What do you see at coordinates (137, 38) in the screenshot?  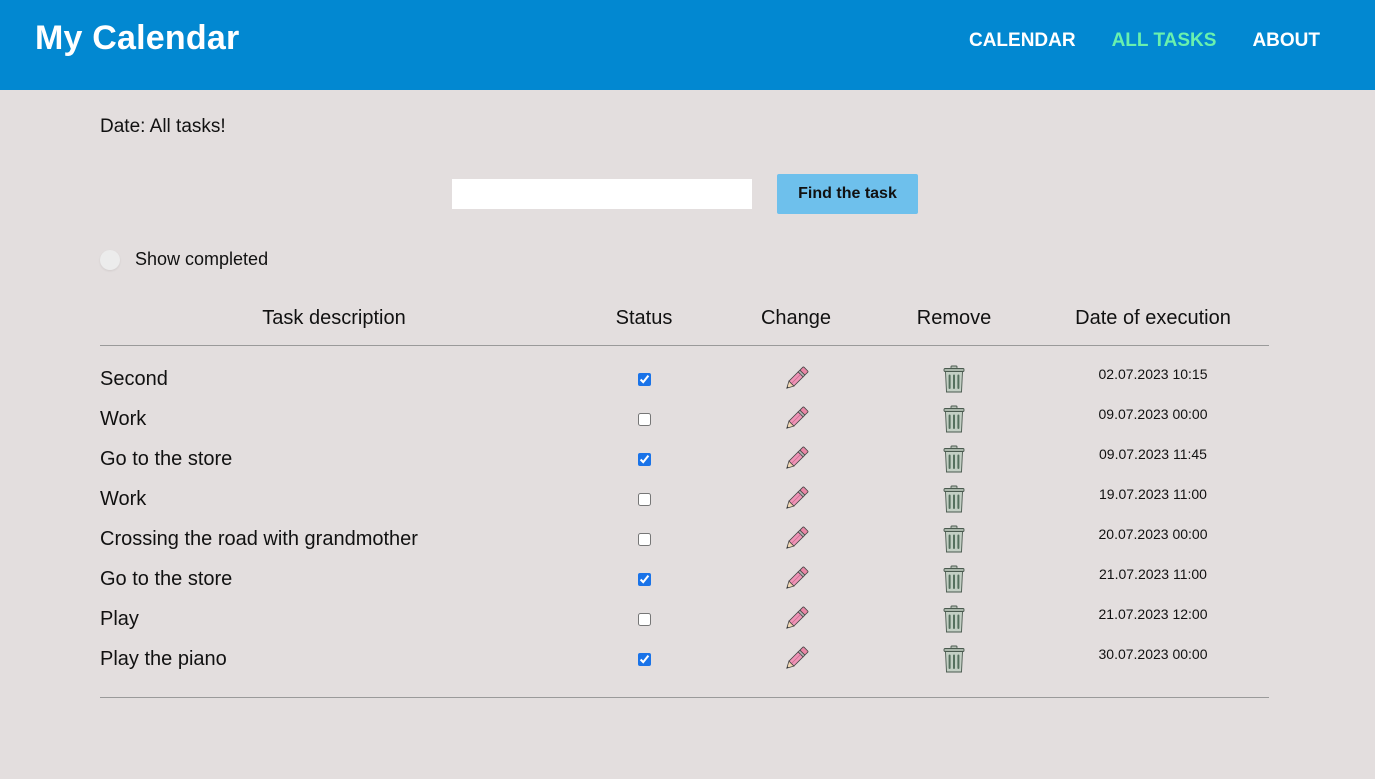 I see `app-title: My Calendar` at bounding box center [137, 38].